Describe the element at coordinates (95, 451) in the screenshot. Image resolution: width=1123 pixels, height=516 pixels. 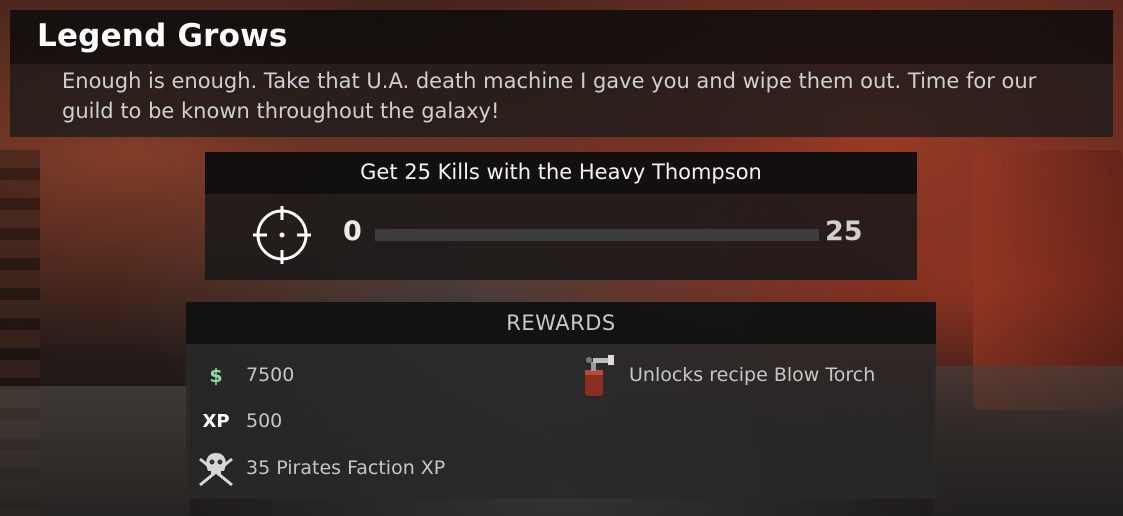
I see `background-crate` at that location.